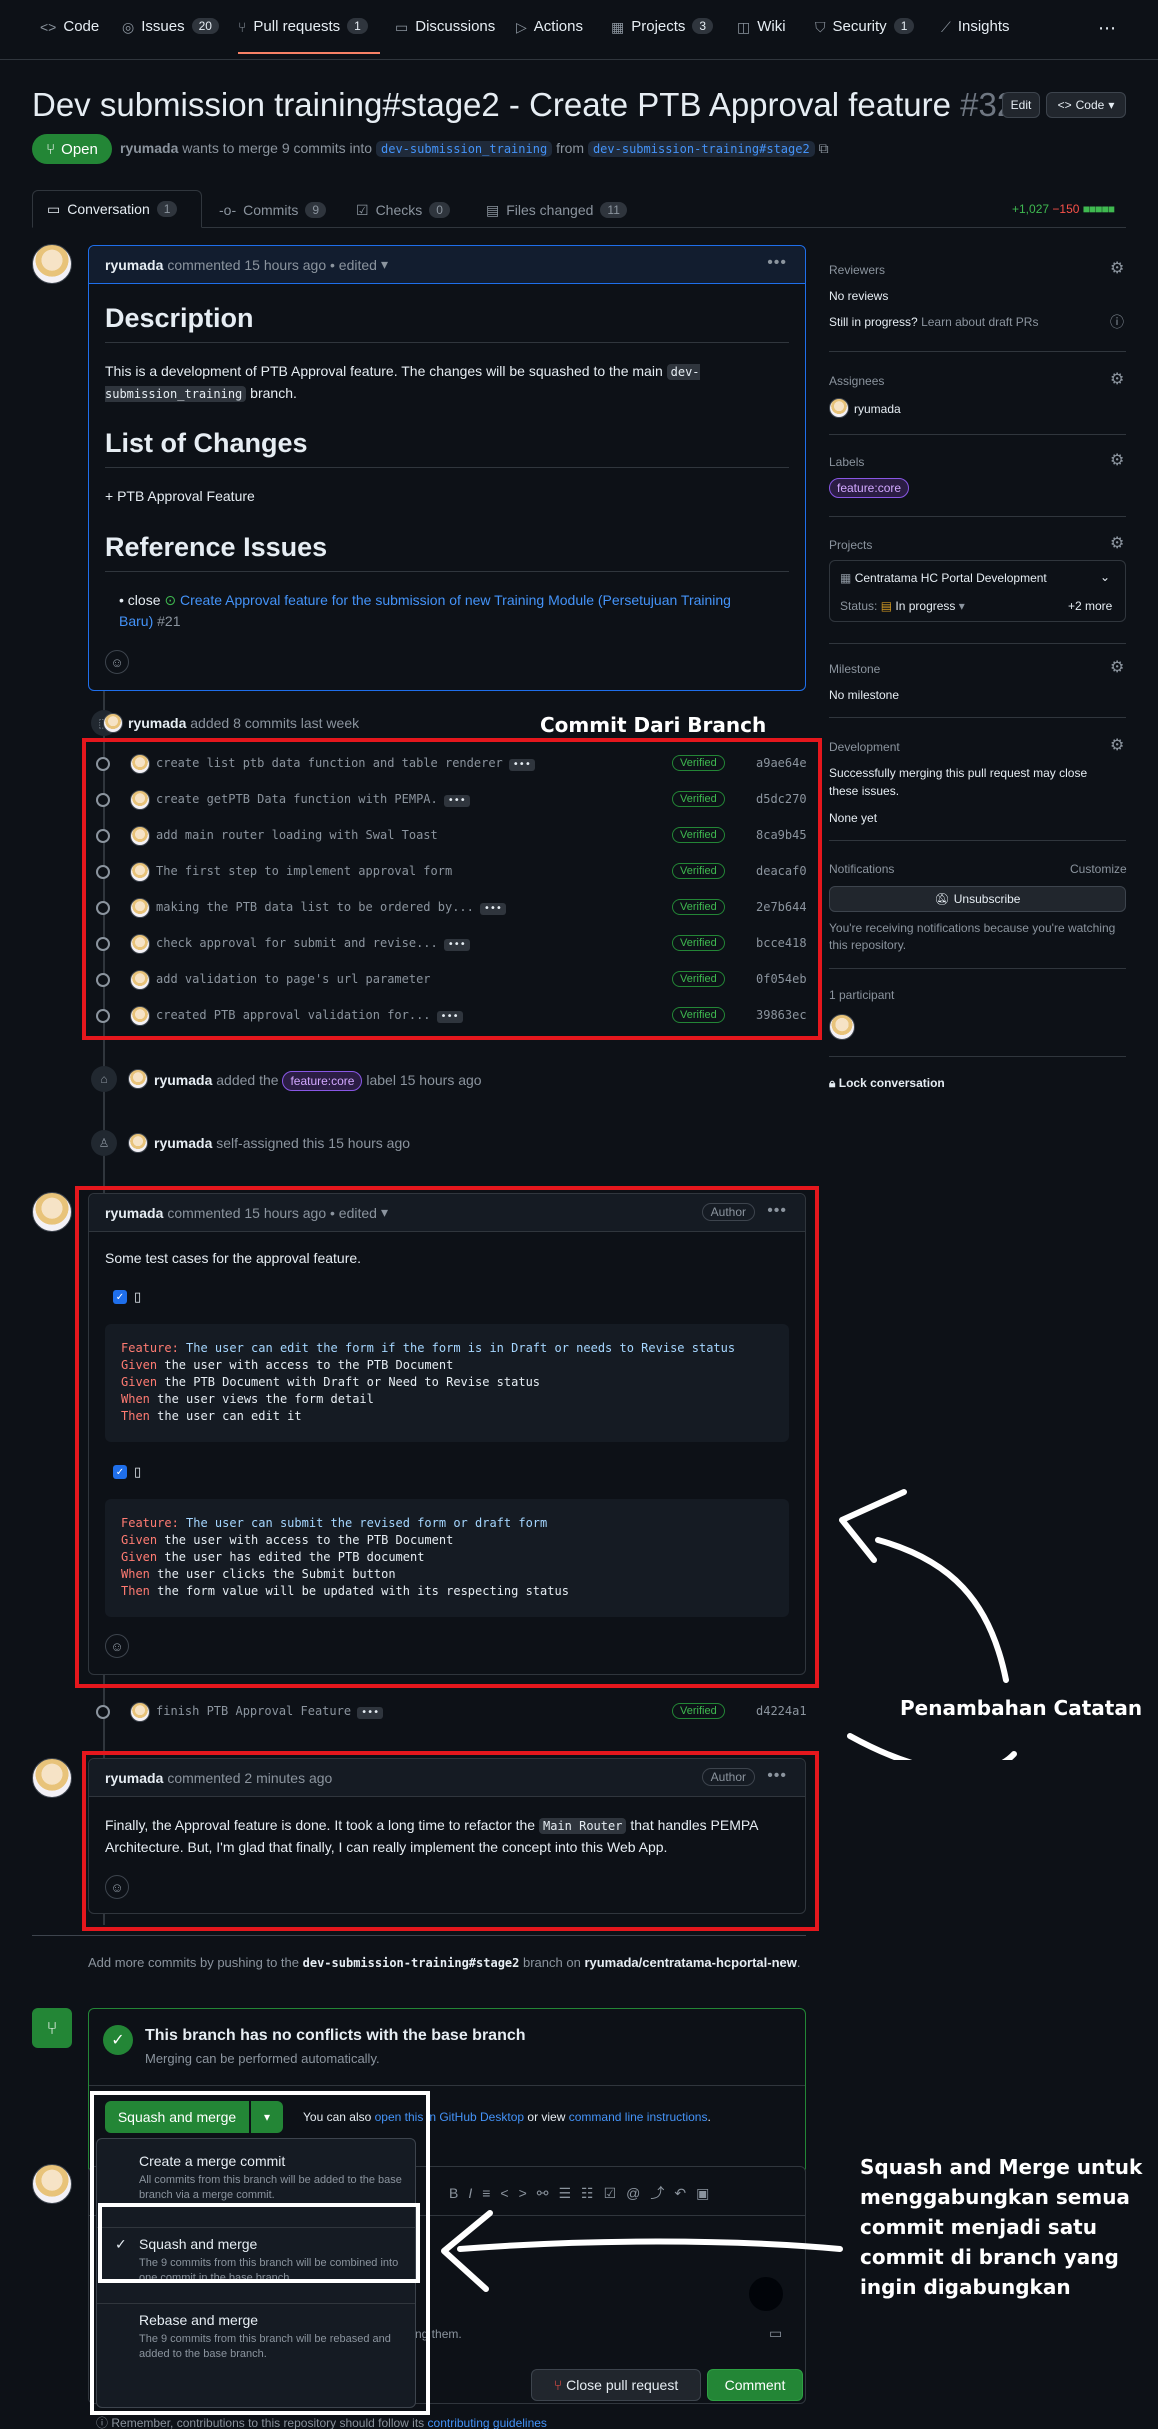 This screenshot has width=1158, height=2429. I want to click on base-branch: dev-submission_training, so click(464, 149).